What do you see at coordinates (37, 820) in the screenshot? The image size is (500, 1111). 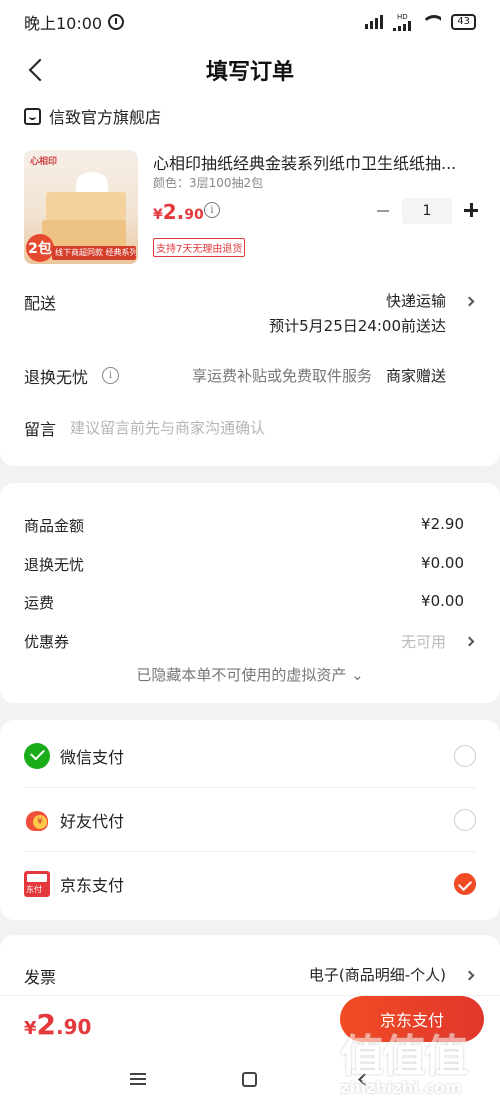 I see `friend-pay-icon` at bounding box center [37, 820].